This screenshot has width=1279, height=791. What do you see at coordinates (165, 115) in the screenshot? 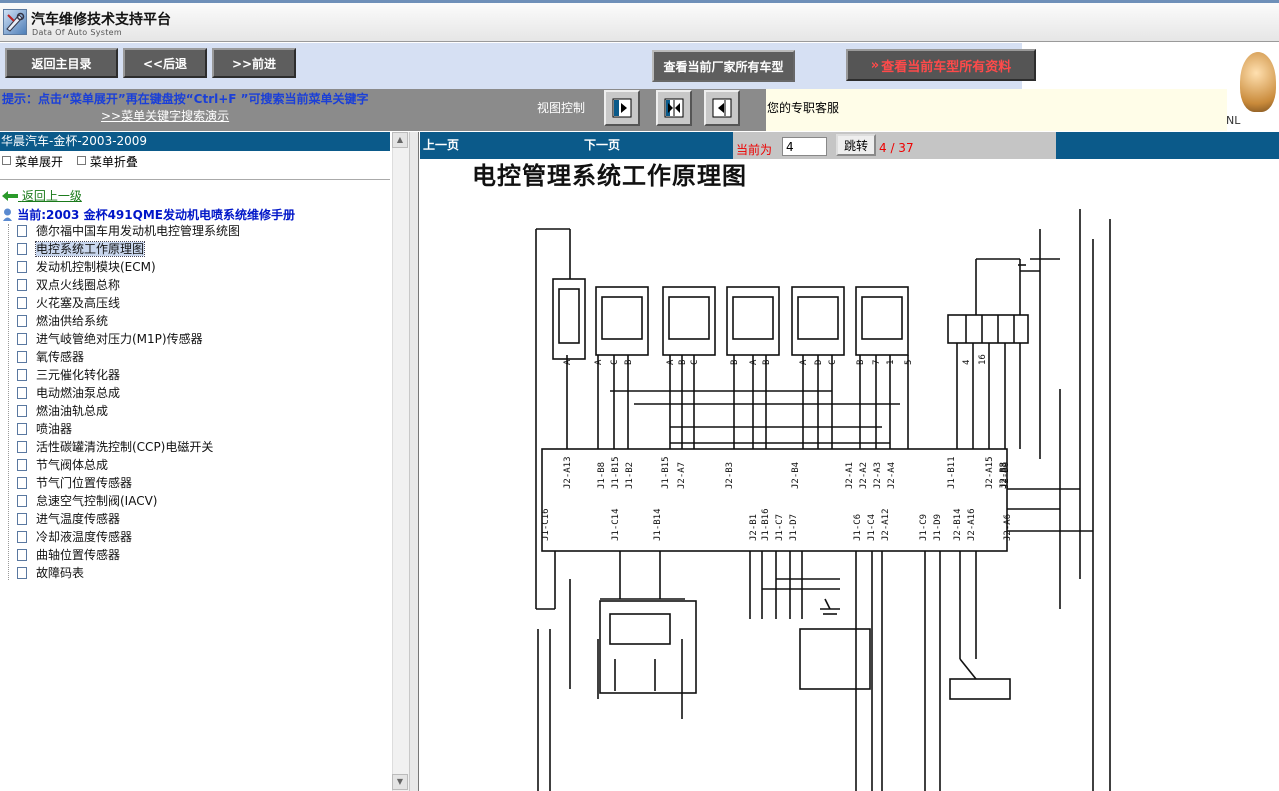
I see `search-demo-link: >>菜单关键字搜索演示` at bounding box center [165, 115].